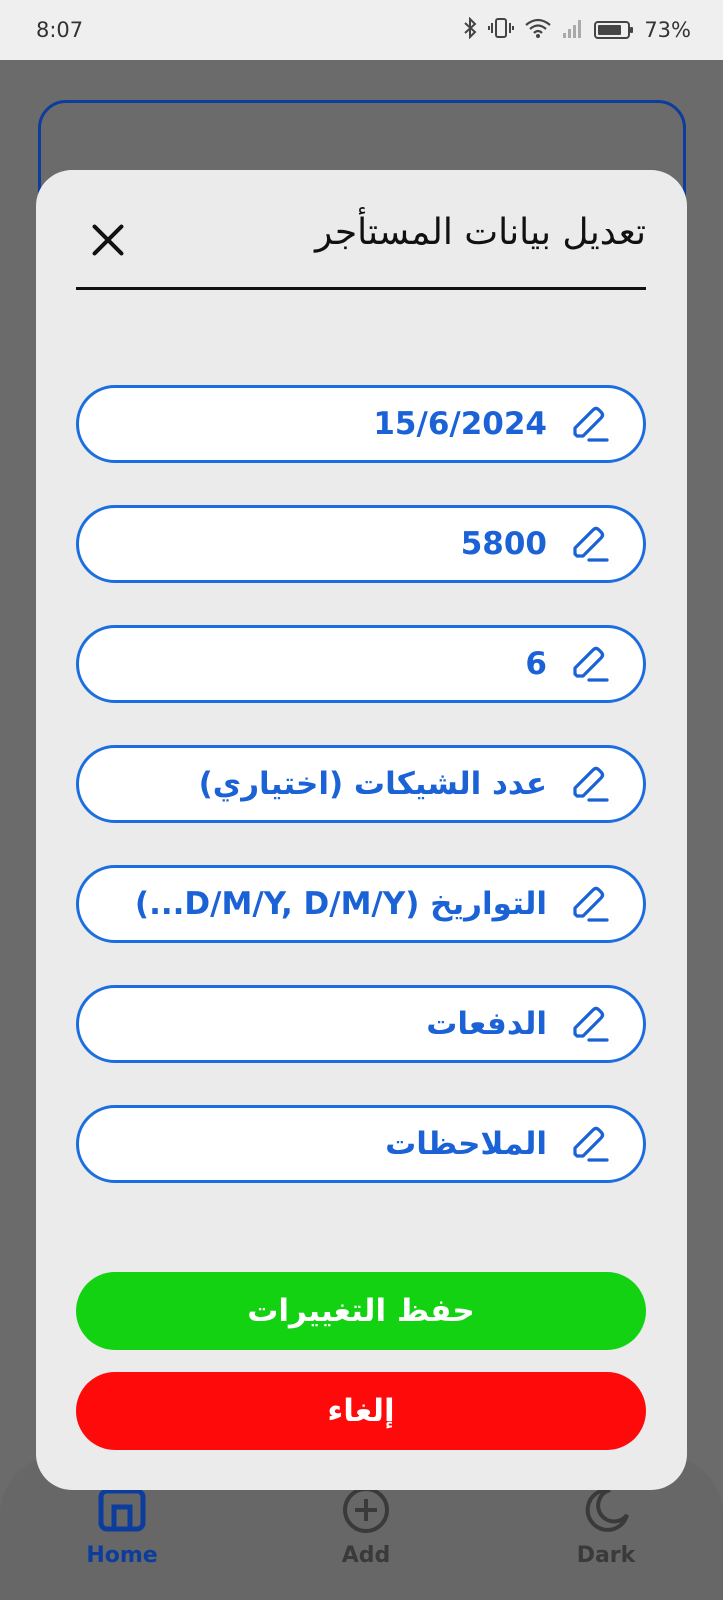 This screenshot has width=723, height=1600. Describe the element at coordinates (122, 1510) in the screenshot. I see `home-icon` at that location.